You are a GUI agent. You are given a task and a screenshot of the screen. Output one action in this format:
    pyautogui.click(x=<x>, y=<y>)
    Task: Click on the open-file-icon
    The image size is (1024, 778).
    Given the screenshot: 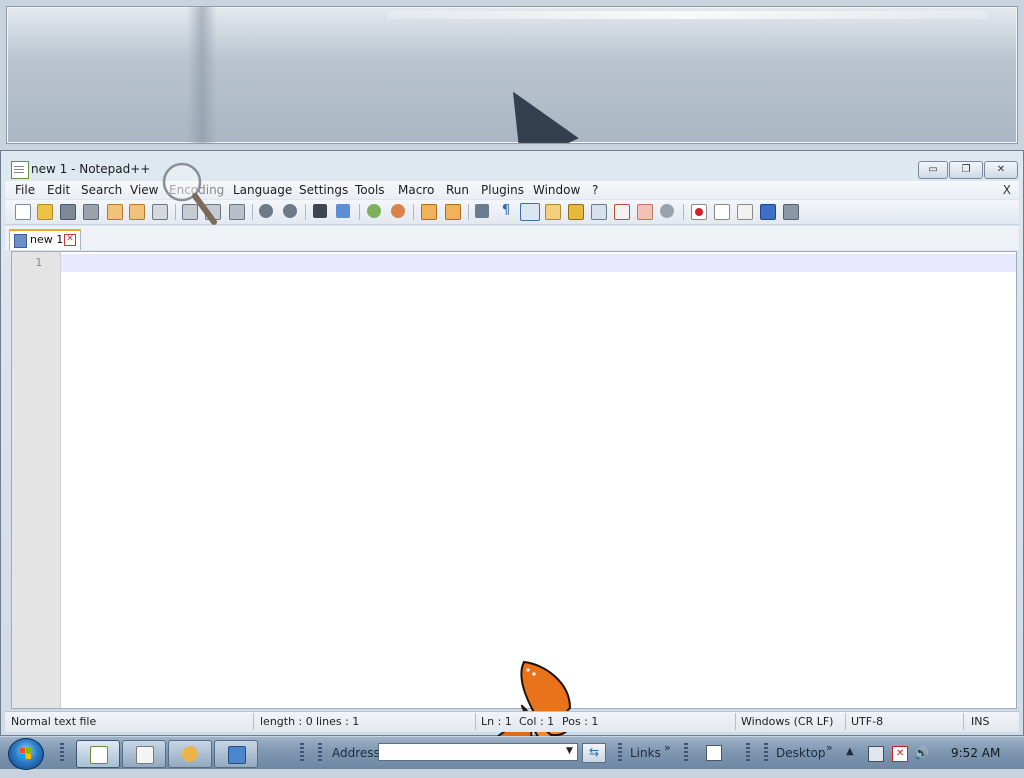 What is the action you would take?
    pyautogui.click(x=45, y=212)
    